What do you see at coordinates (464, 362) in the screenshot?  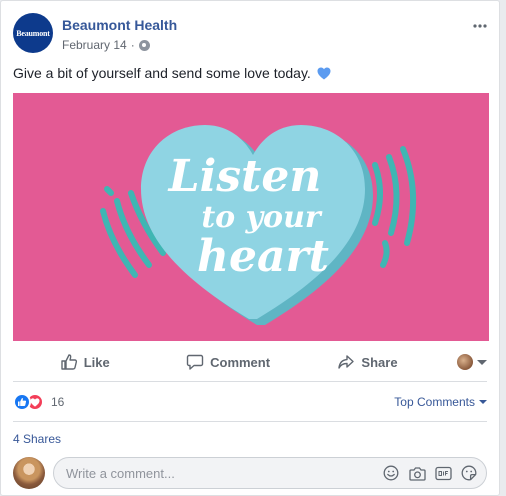 I see `viewer-avatar` at bounding box center [464, 362].